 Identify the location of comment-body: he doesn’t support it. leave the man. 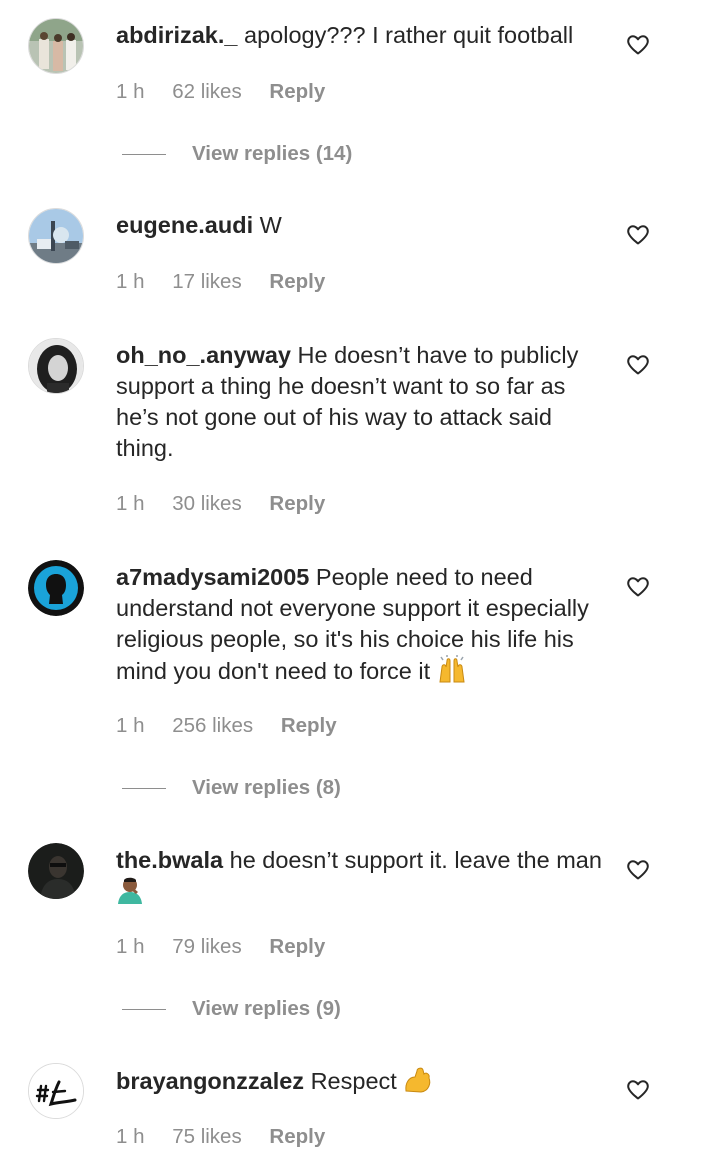
(415, 860).